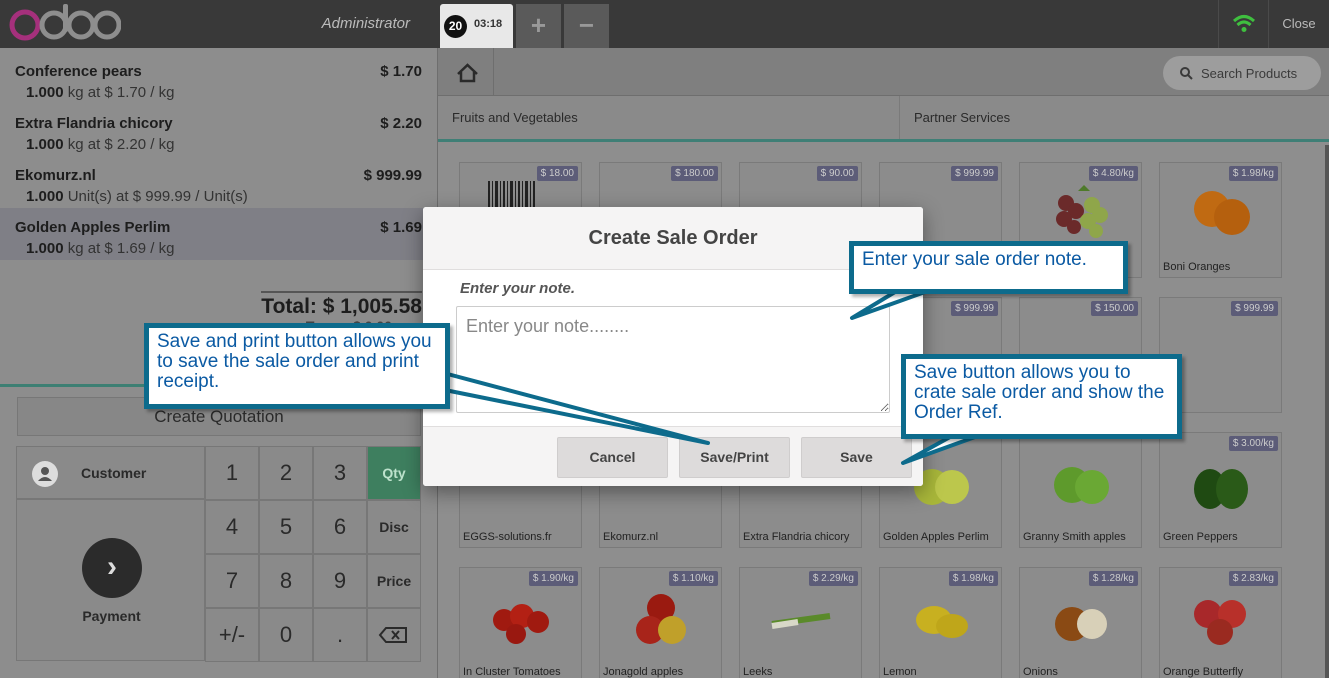  I want to click on orderline-name: Conference pears, so click(78, 71).